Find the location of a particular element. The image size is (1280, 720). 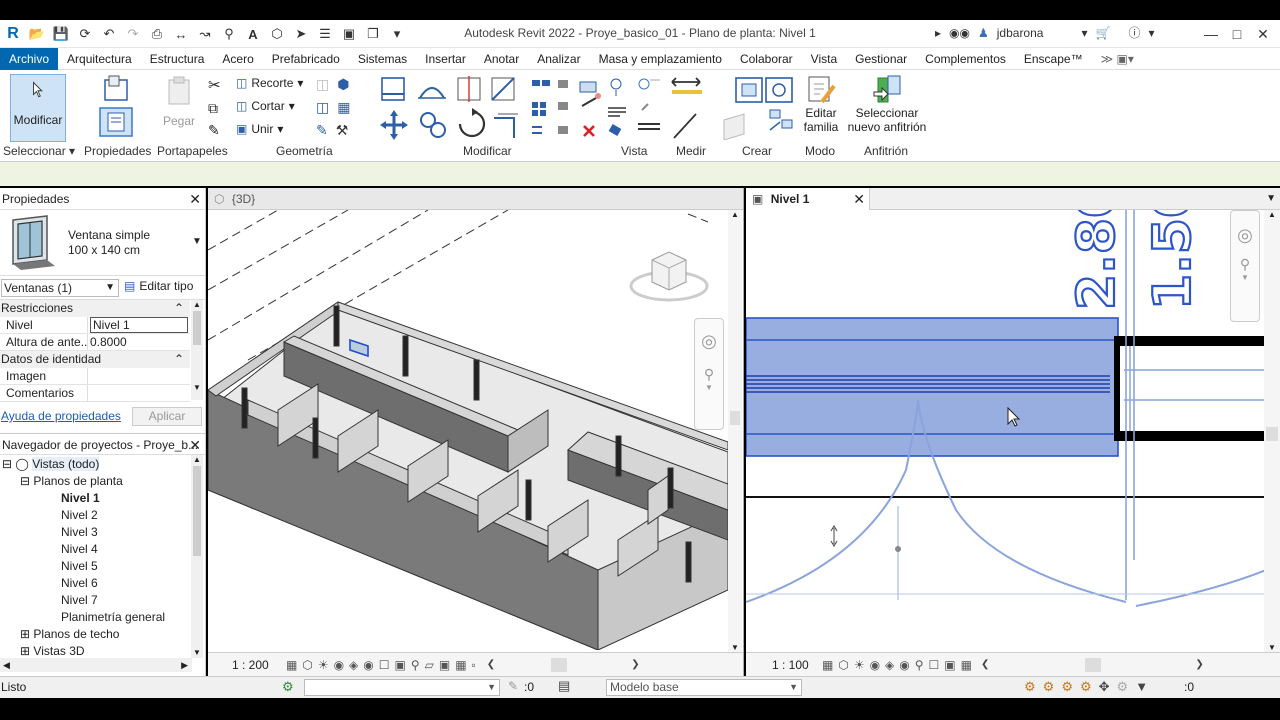

tab-sistemas: Sistemas is located at coordinates (382, 59).